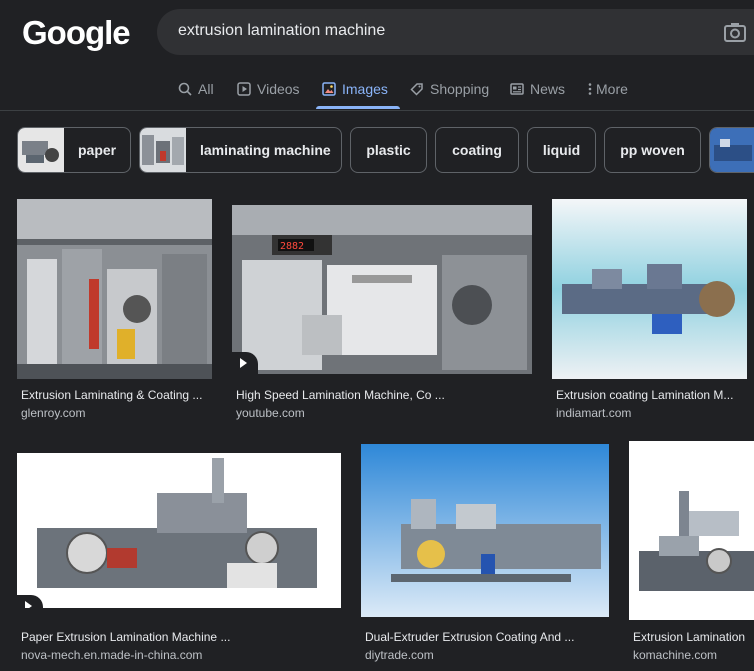 Image resolution: width=754 pixels, height=671 pixels. What do you see at coordinates (185, 89) in the screenshot?
I see `search-icon` at bounding box center [185, 89].